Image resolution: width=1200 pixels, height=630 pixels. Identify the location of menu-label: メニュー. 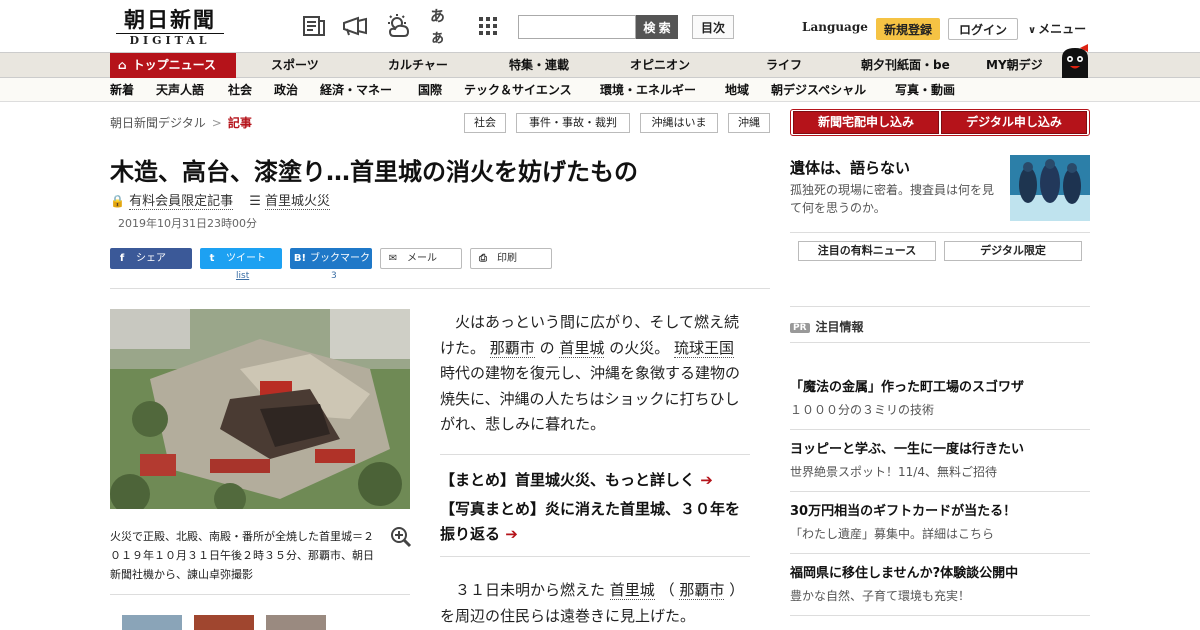
(1062, 29).